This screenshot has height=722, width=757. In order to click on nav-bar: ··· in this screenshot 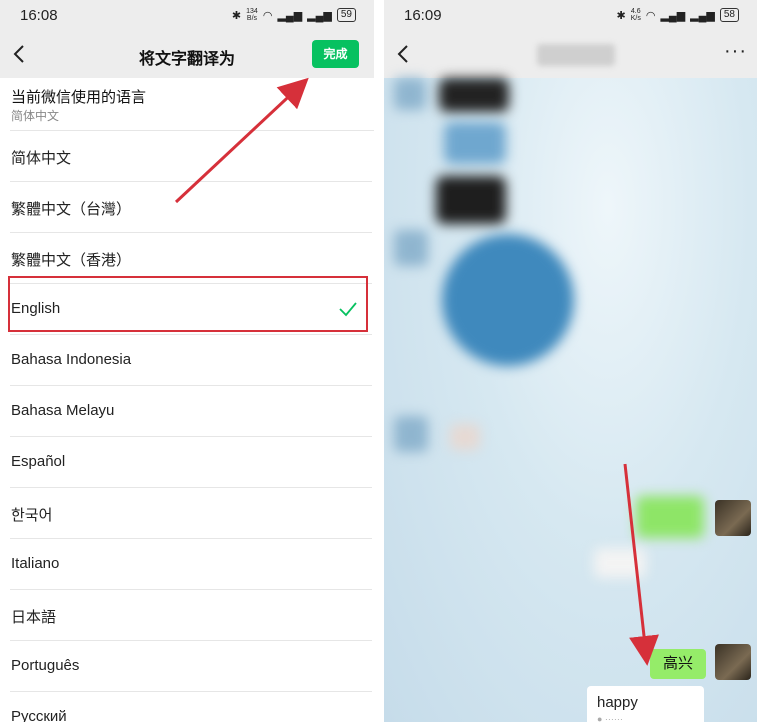, I will do `click(570, 55)`.